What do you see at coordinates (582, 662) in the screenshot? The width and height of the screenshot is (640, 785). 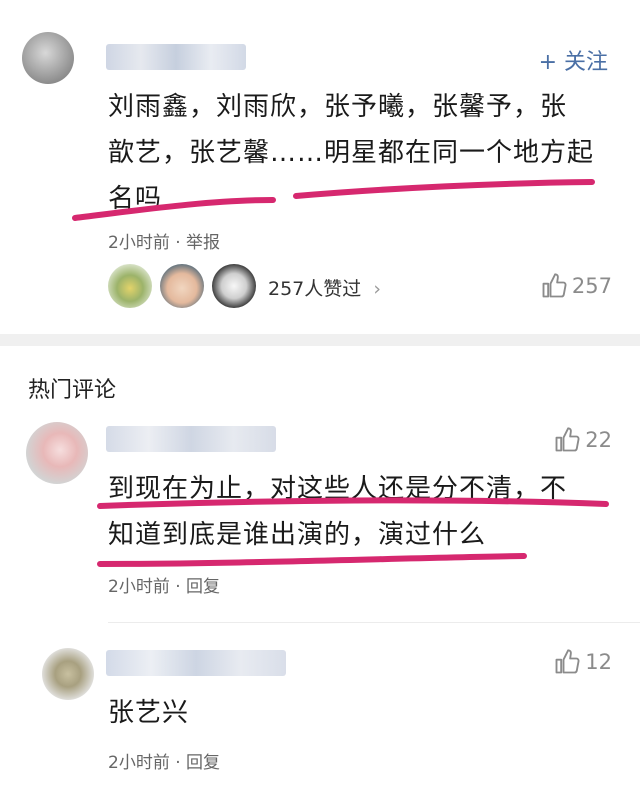 I see `like-button: 12` at bounding box center [582, 662].